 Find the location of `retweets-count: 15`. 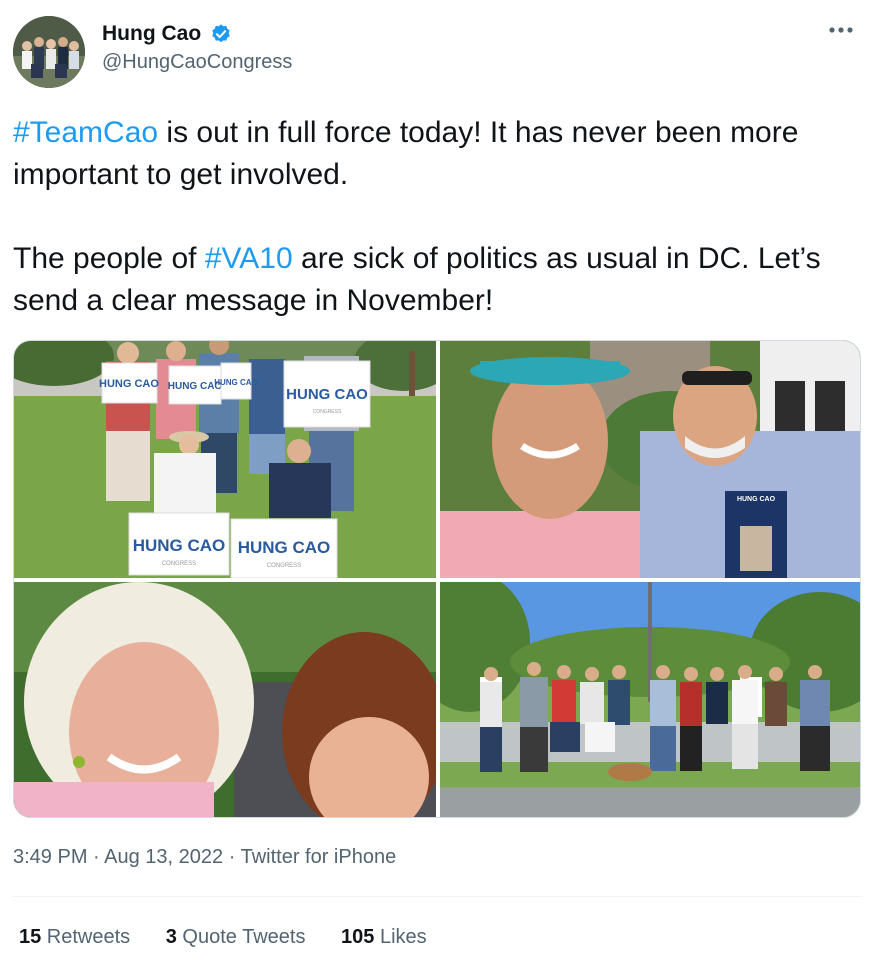

retweets-count: 15 is located at coordinates (30, 937).